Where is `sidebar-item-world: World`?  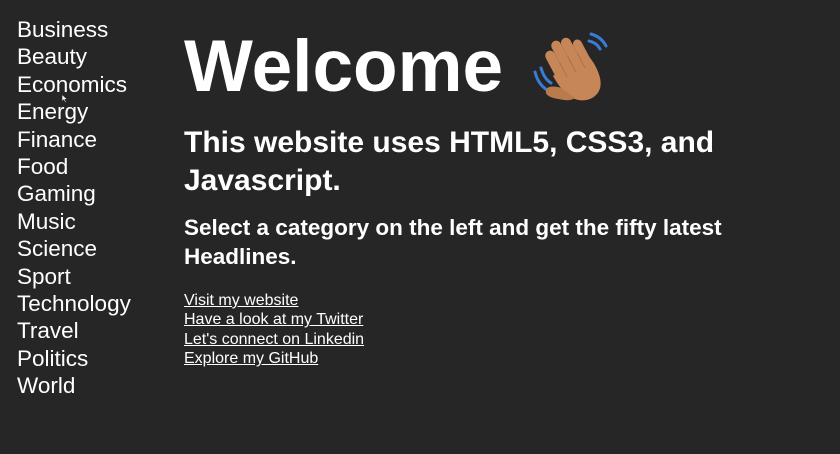 sidebar-item-world: World is located at coordinates (92, 385).